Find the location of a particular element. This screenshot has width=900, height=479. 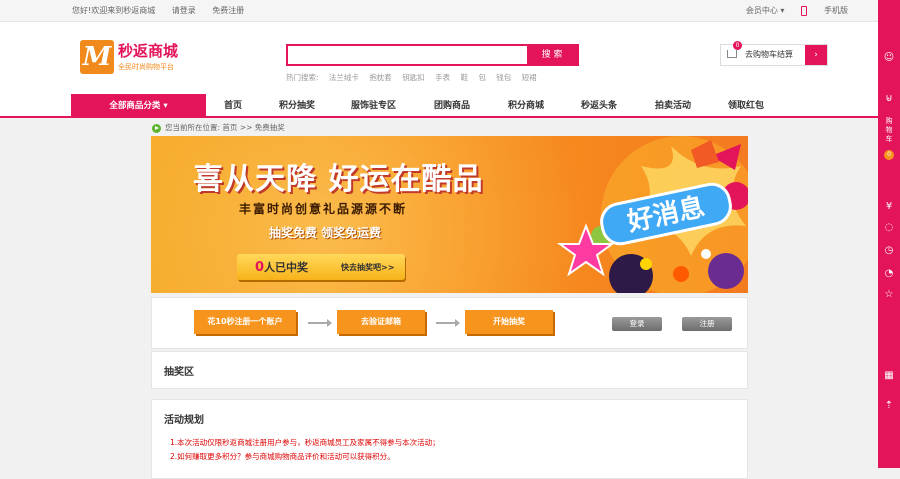

history-icon: ◷ is located at coordinates (889, 251).